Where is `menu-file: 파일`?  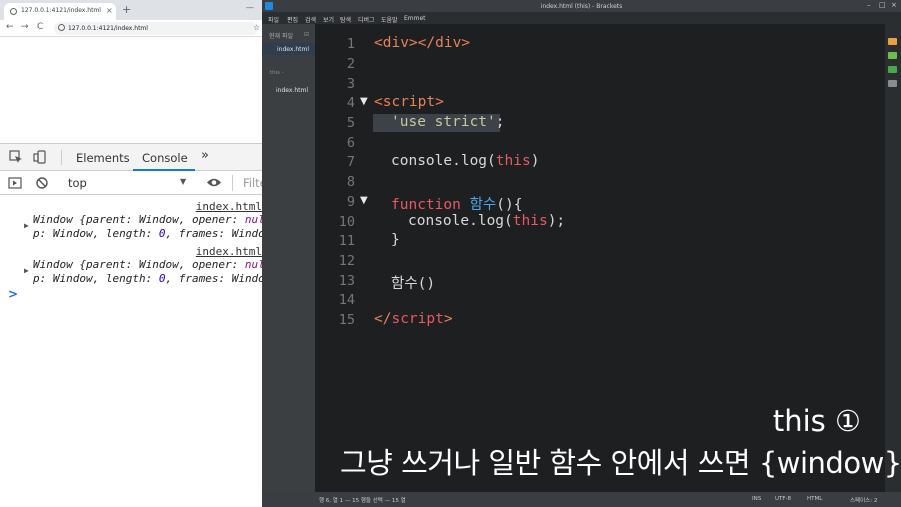 menu-file: 파일 is located at coordinates (273, 19).